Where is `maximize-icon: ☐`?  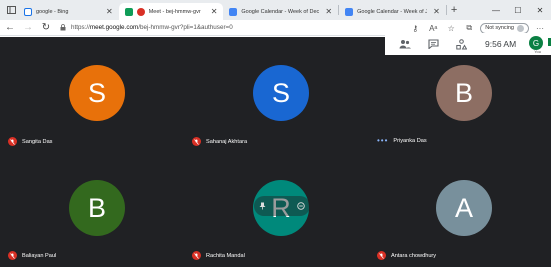
maximize-icon: ☐ is located at coordinates (518, 10).